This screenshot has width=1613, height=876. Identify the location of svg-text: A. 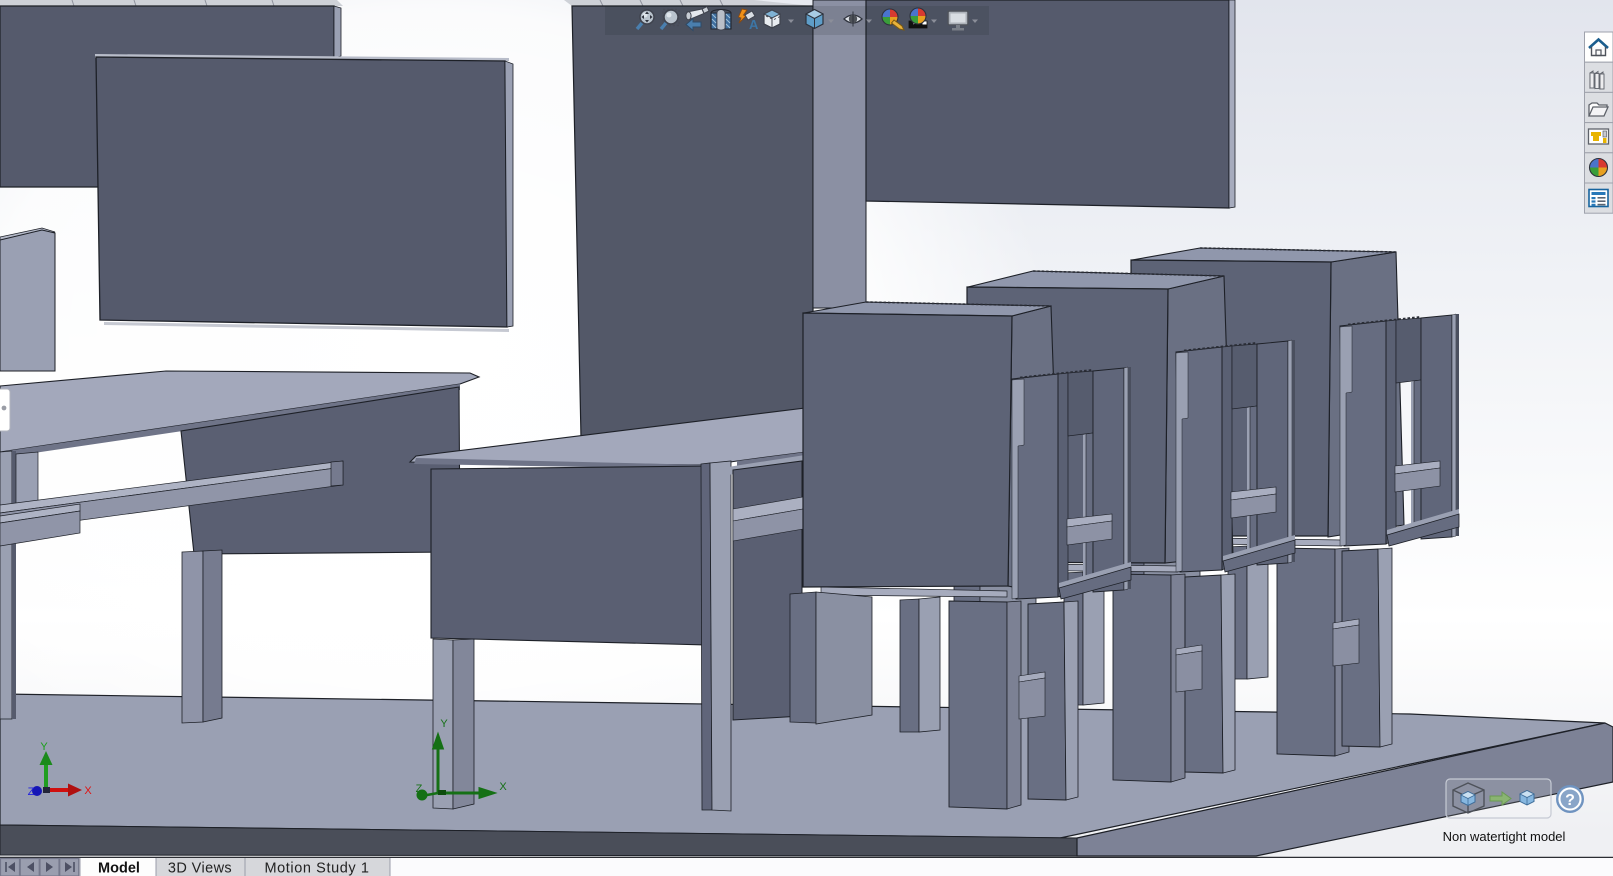
(754, 24).